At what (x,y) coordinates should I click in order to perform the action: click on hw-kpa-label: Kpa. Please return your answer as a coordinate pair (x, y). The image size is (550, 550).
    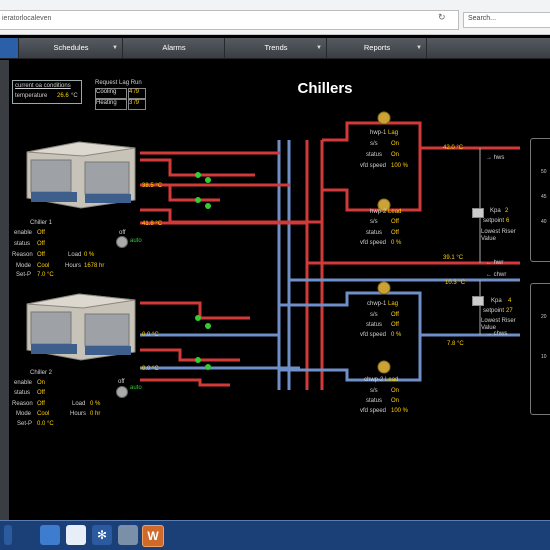
    Looking at the image, I should click on (495, 211).